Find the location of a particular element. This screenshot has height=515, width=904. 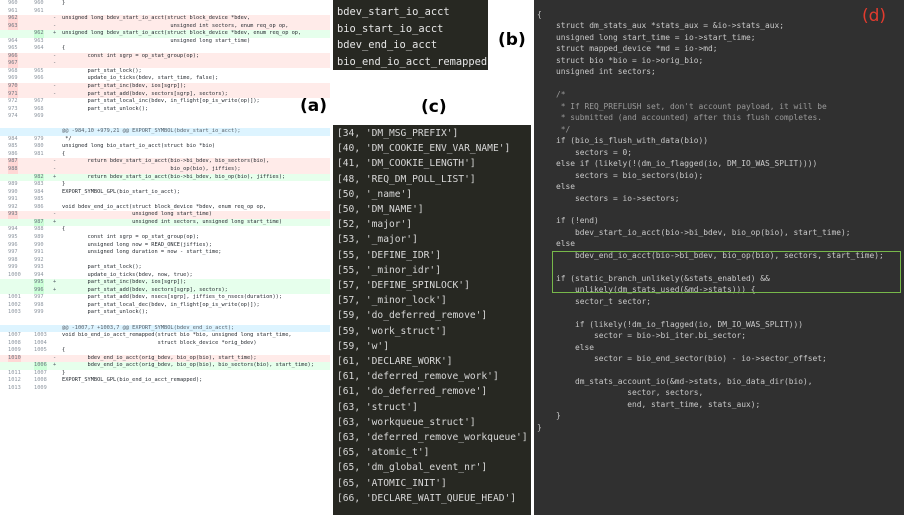

old-line-number: 1003 is located at coordinates (14, 312).